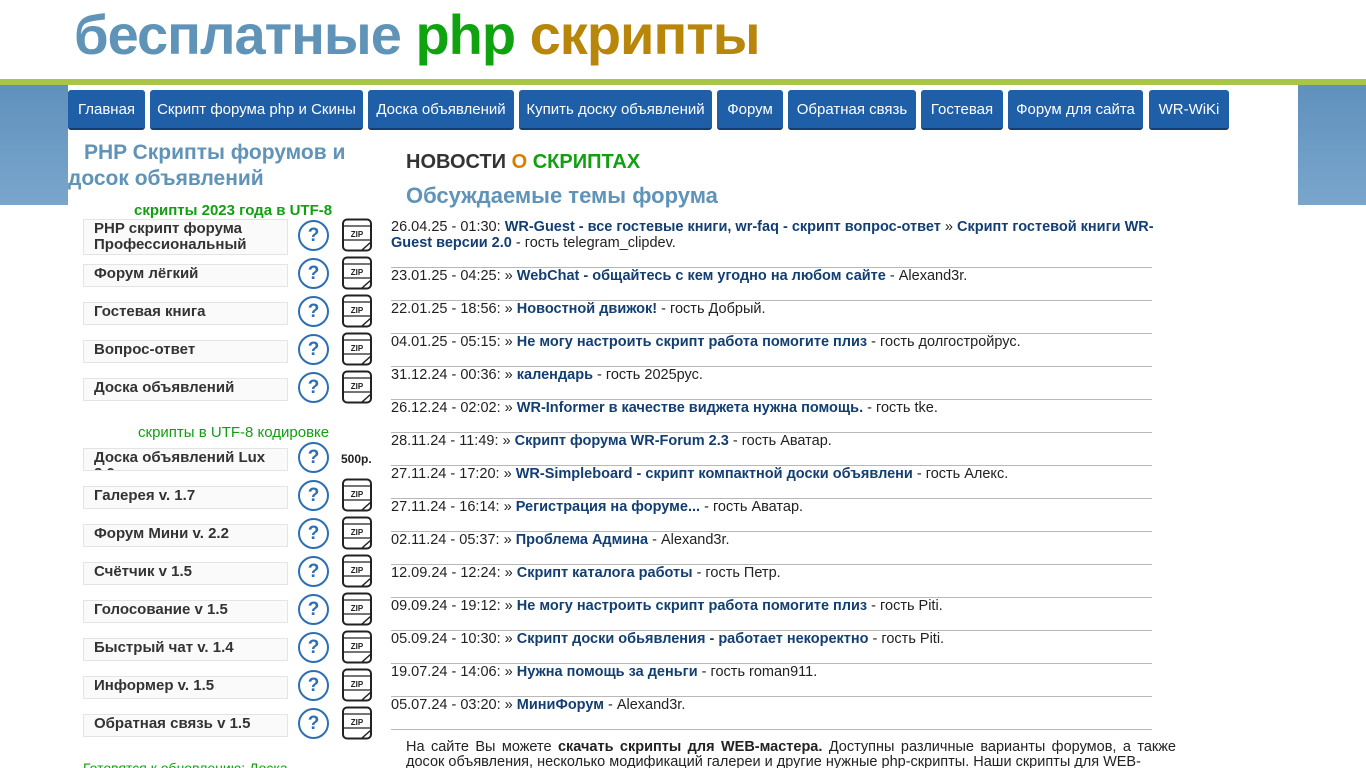 The height and width of the screenshot is (768, 1366). Describe the element at coordinates (185, 497) in the screenshot. I see `sidebar-item-gallery: Галерея v. 1.7` at that location.